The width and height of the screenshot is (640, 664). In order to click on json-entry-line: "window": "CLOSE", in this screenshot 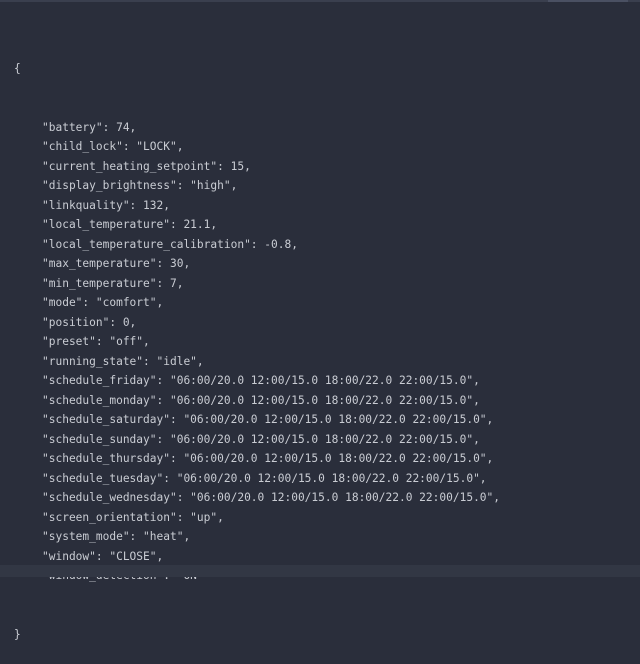, I will do `click(319, 557)`.